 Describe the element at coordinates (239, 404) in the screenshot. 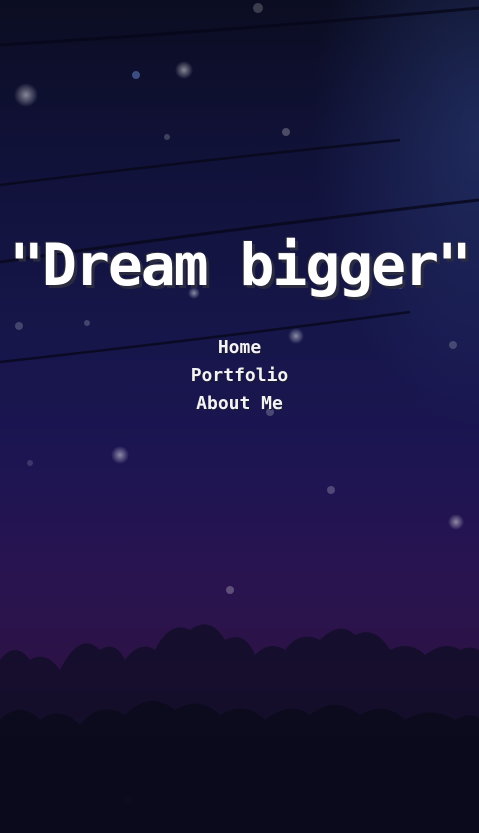

I see `nav-link-about-me: About Me` at that location.